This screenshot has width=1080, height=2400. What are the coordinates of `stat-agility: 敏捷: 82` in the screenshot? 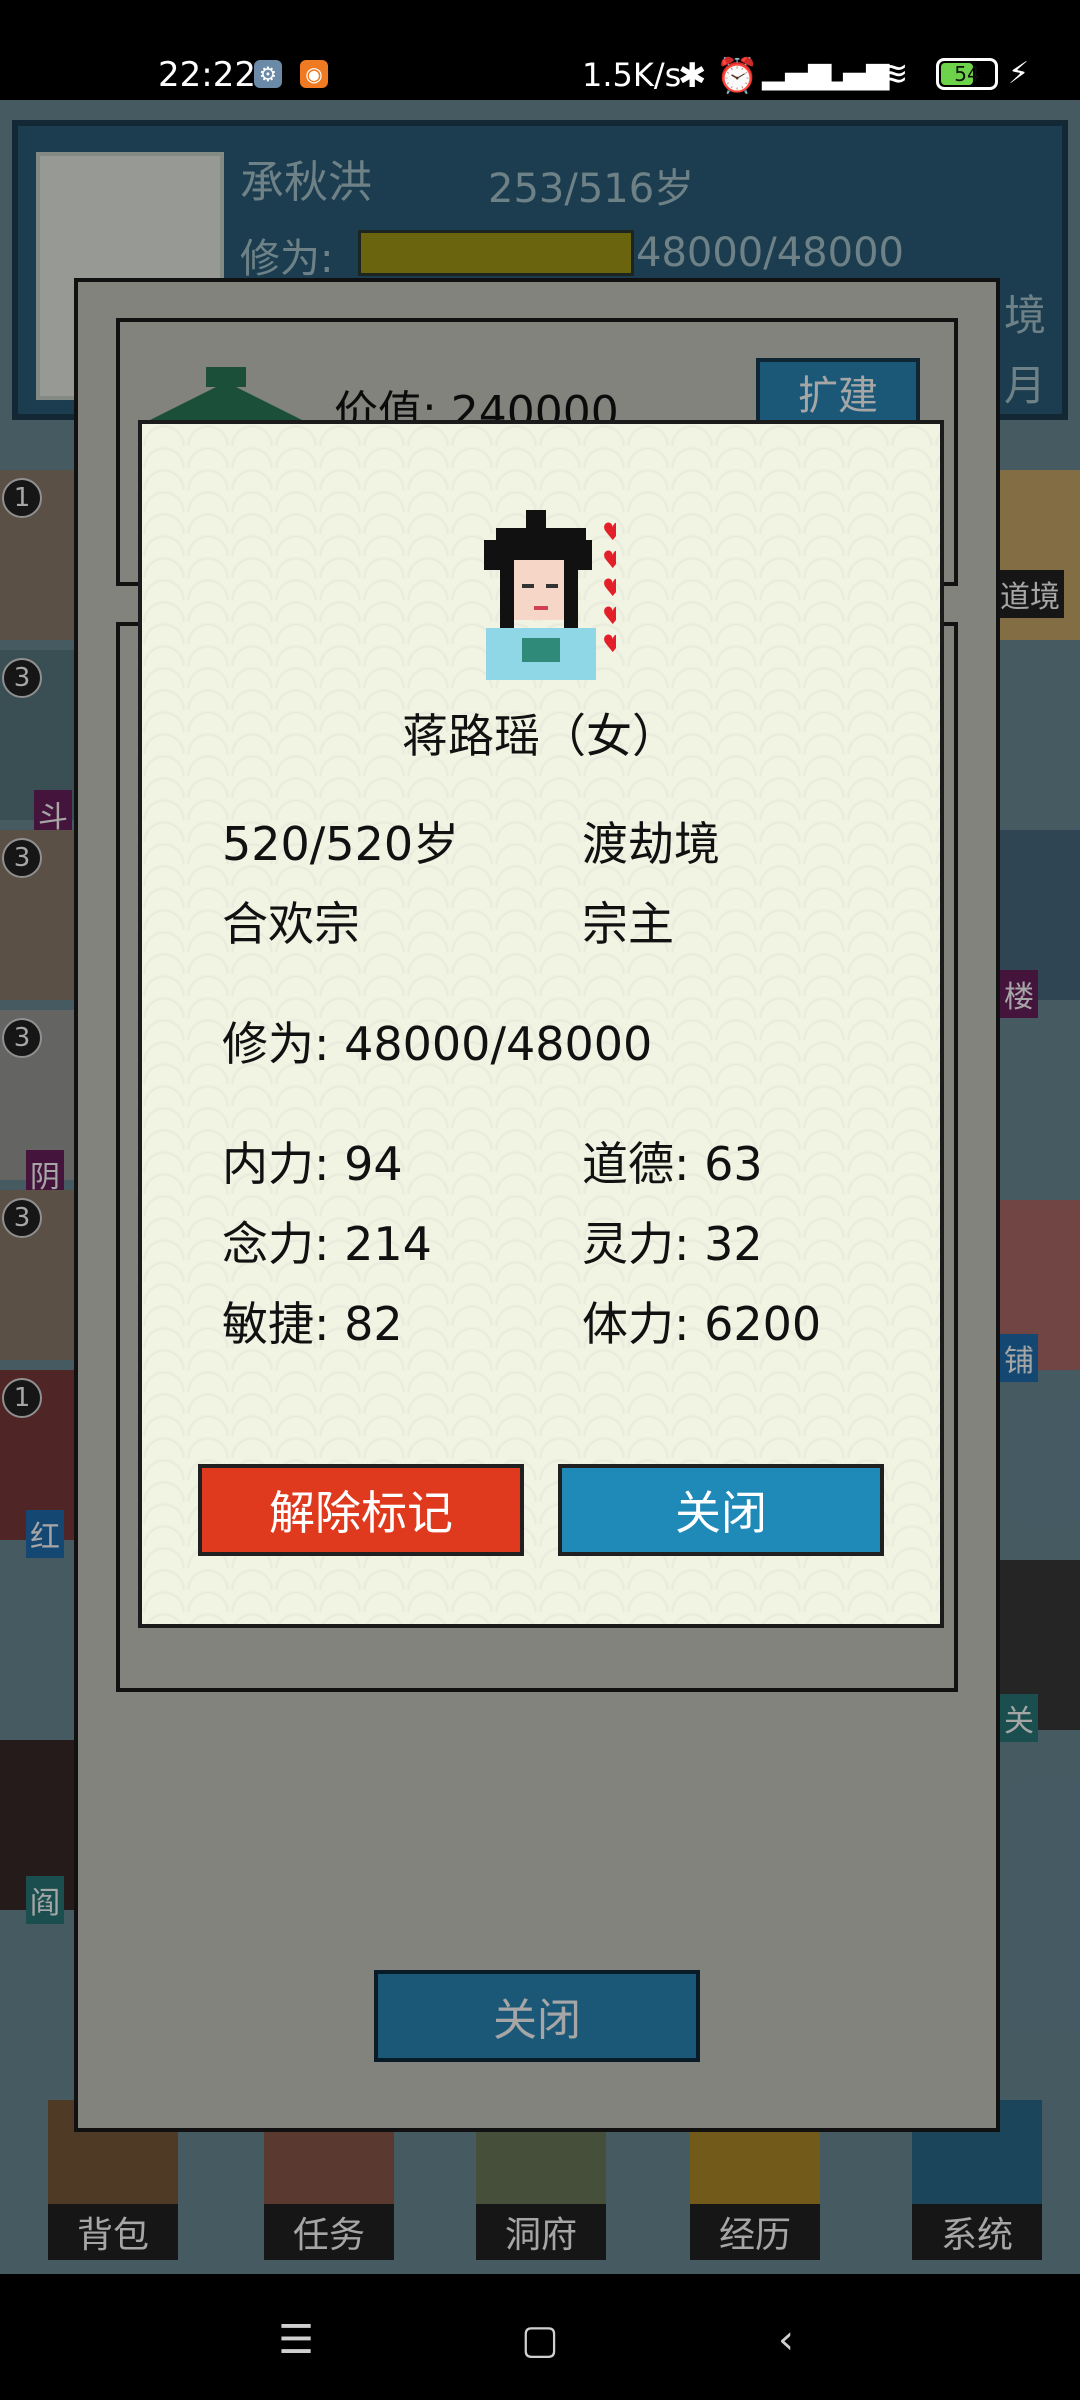 It's located at (312, 1324).